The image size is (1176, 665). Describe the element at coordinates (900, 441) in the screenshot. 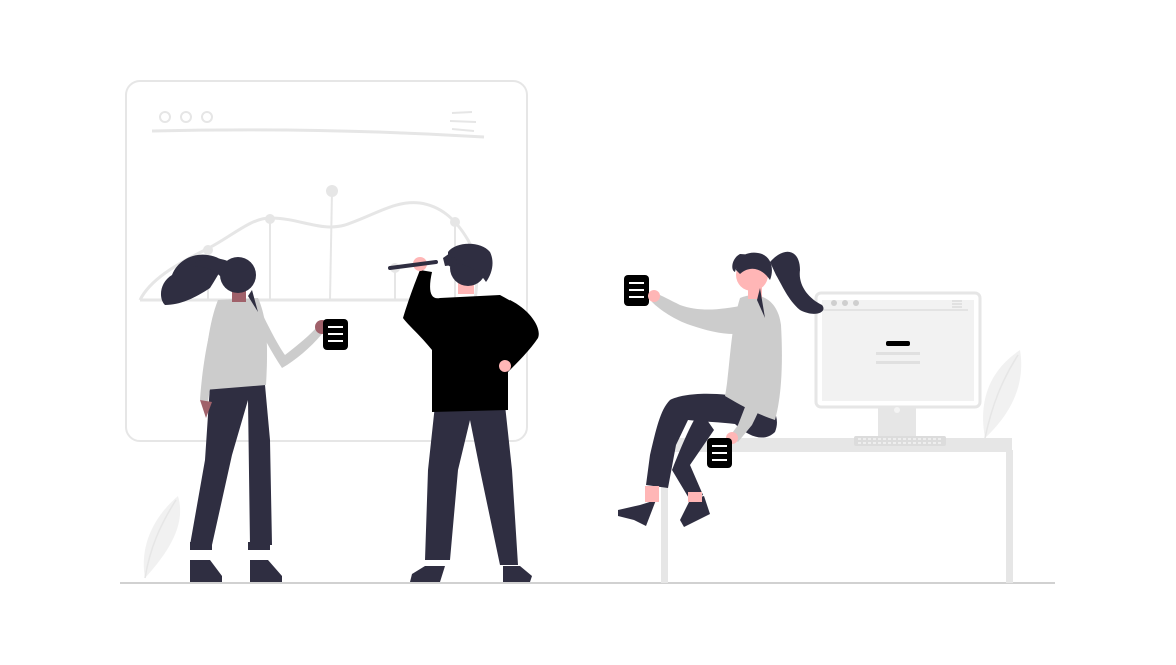

I see `keyboard-icon` at that location.